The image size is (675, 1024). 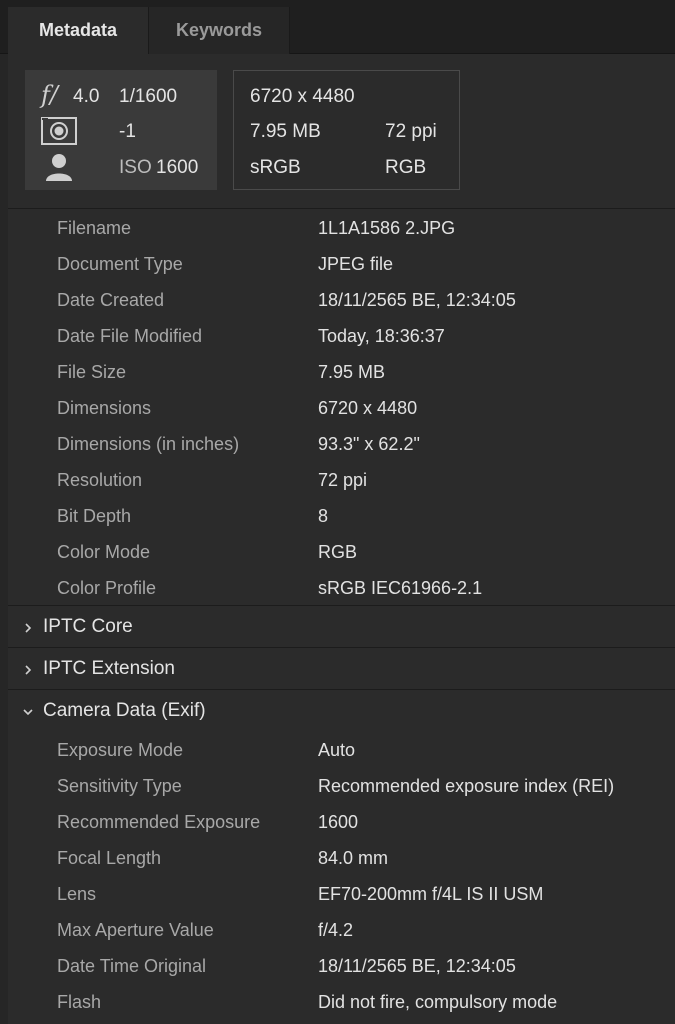 I want to click on tab-metadata: Metadata, so click(x=78, y=30).